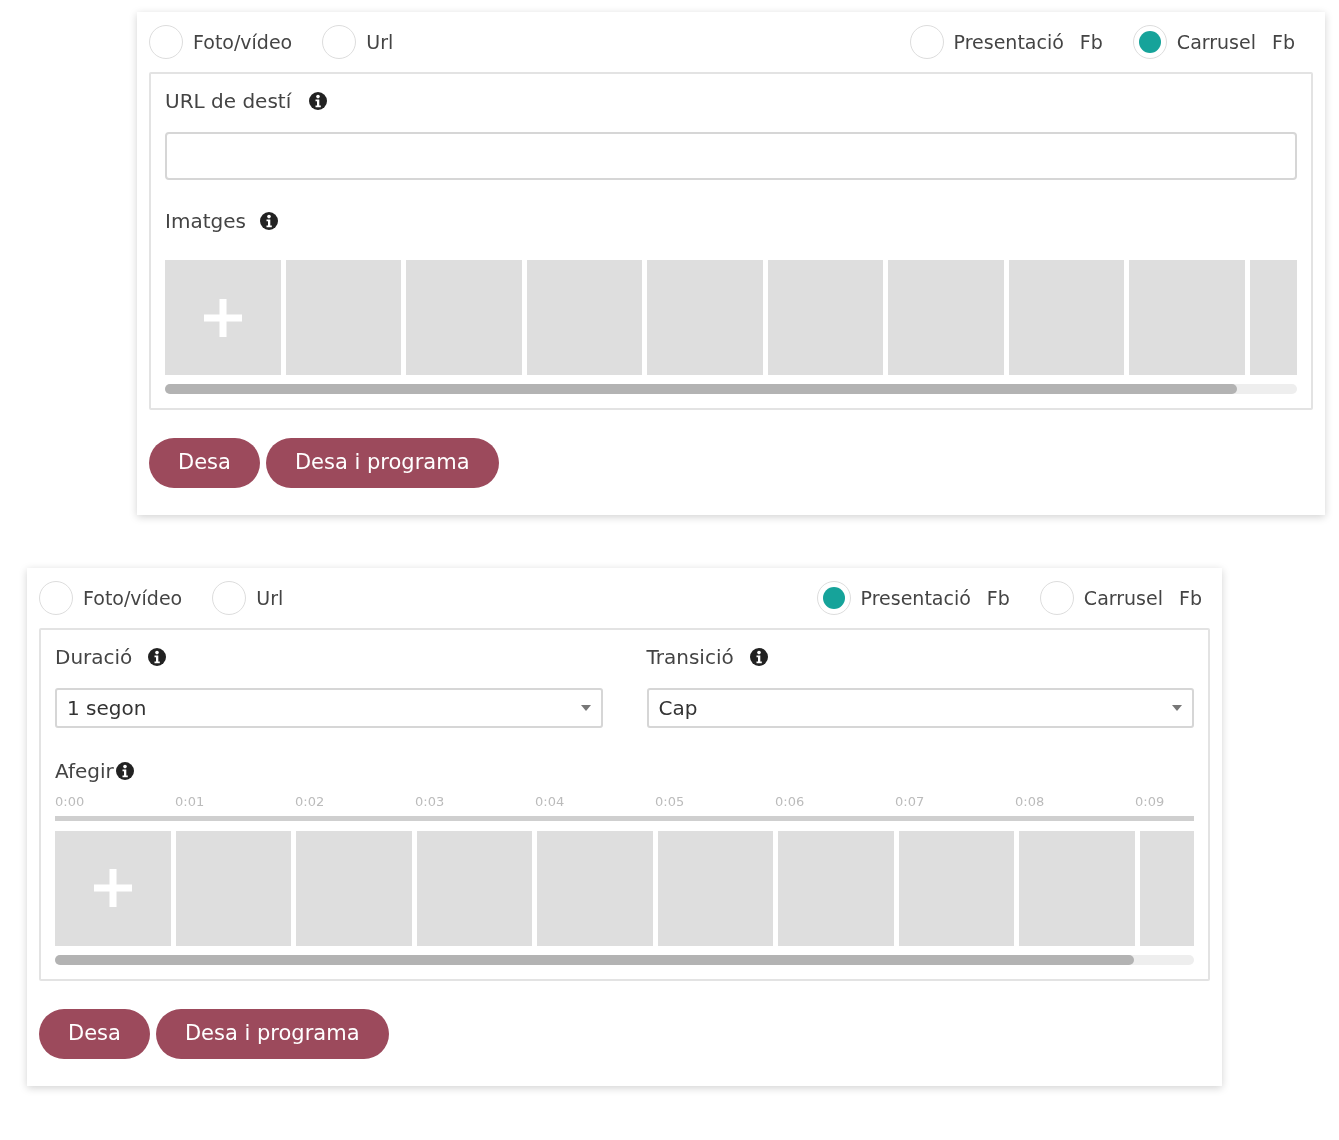 The width and height of the screenshot is (1339, 1140). What do you see at coordinates (430, 802) in the screenshot?
I see `timeline-tick: 0:03` at bounding box center [430, 802].